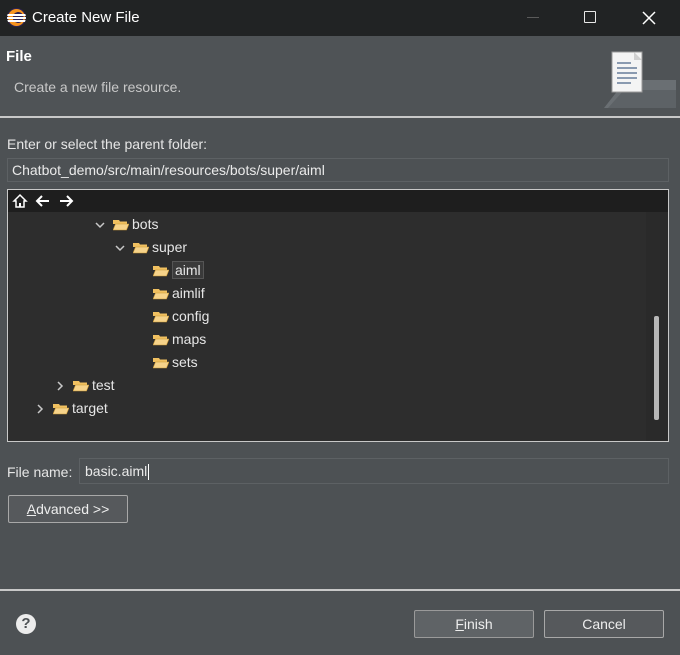 Image resolution: width=680 pixels, height=655 pixels. What do you see at coordinates (116, 471) in the screenshot?
I see `file-name-value: basic.aiml` at bounding box center [116, 471].